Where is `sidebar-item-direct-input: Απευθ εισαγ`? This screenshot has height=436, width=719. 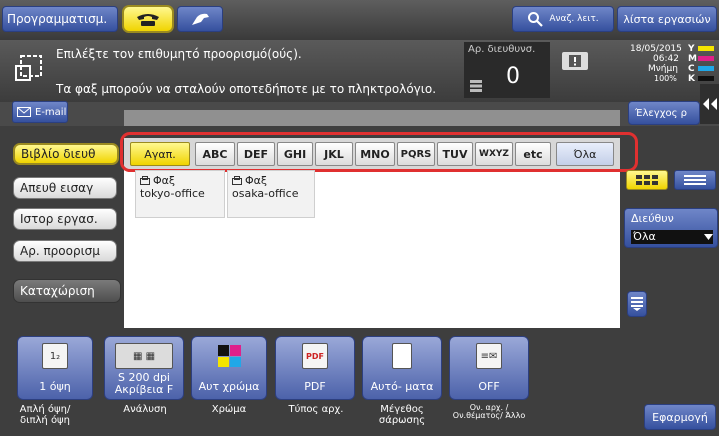
sidebar-item-direct-input: Απευθ εισαγ is located at coordinates (65, 188).